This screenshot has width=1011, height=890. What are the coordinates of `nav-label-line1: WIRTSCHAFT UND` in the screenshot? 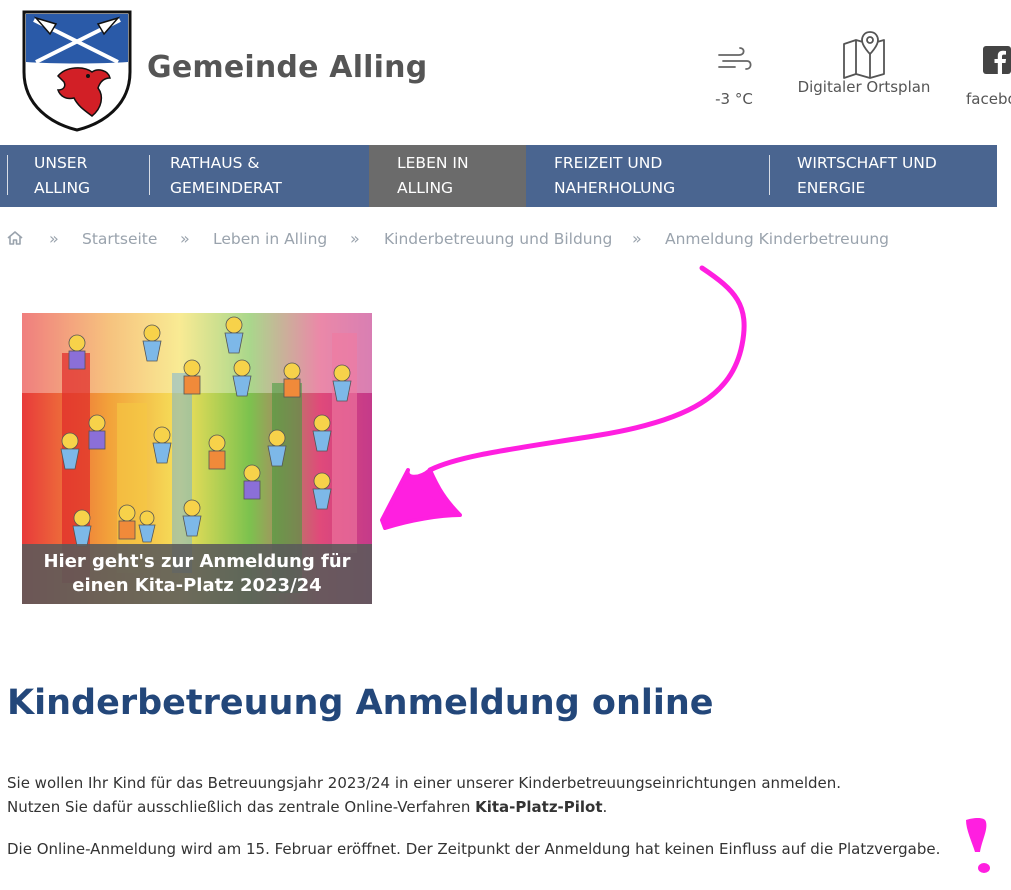 It's located at (867, 163).